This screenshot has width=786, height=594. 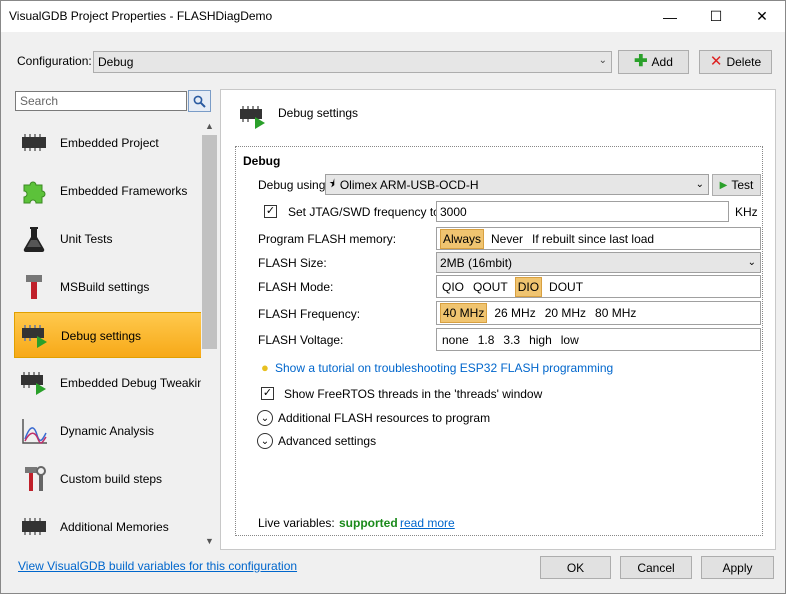 I want to click on sidebar-item-label: Dynamic Analysis, so click(x=107, y=431).